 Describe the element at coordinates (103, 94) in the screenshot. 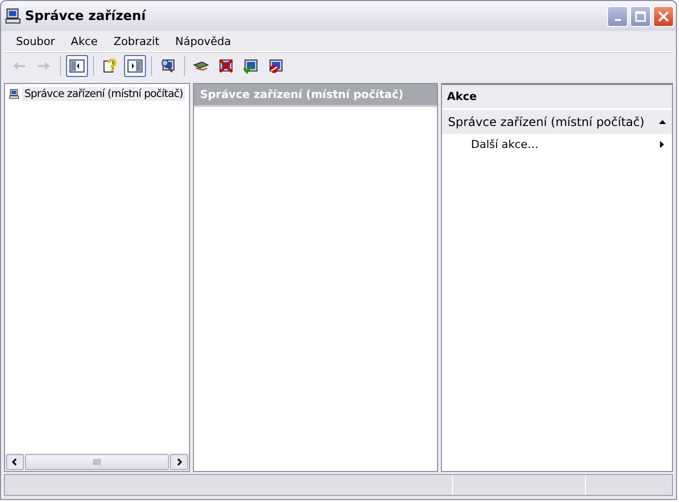

I see `tree-item: Správce zařízení (místní počítač)` at that location.